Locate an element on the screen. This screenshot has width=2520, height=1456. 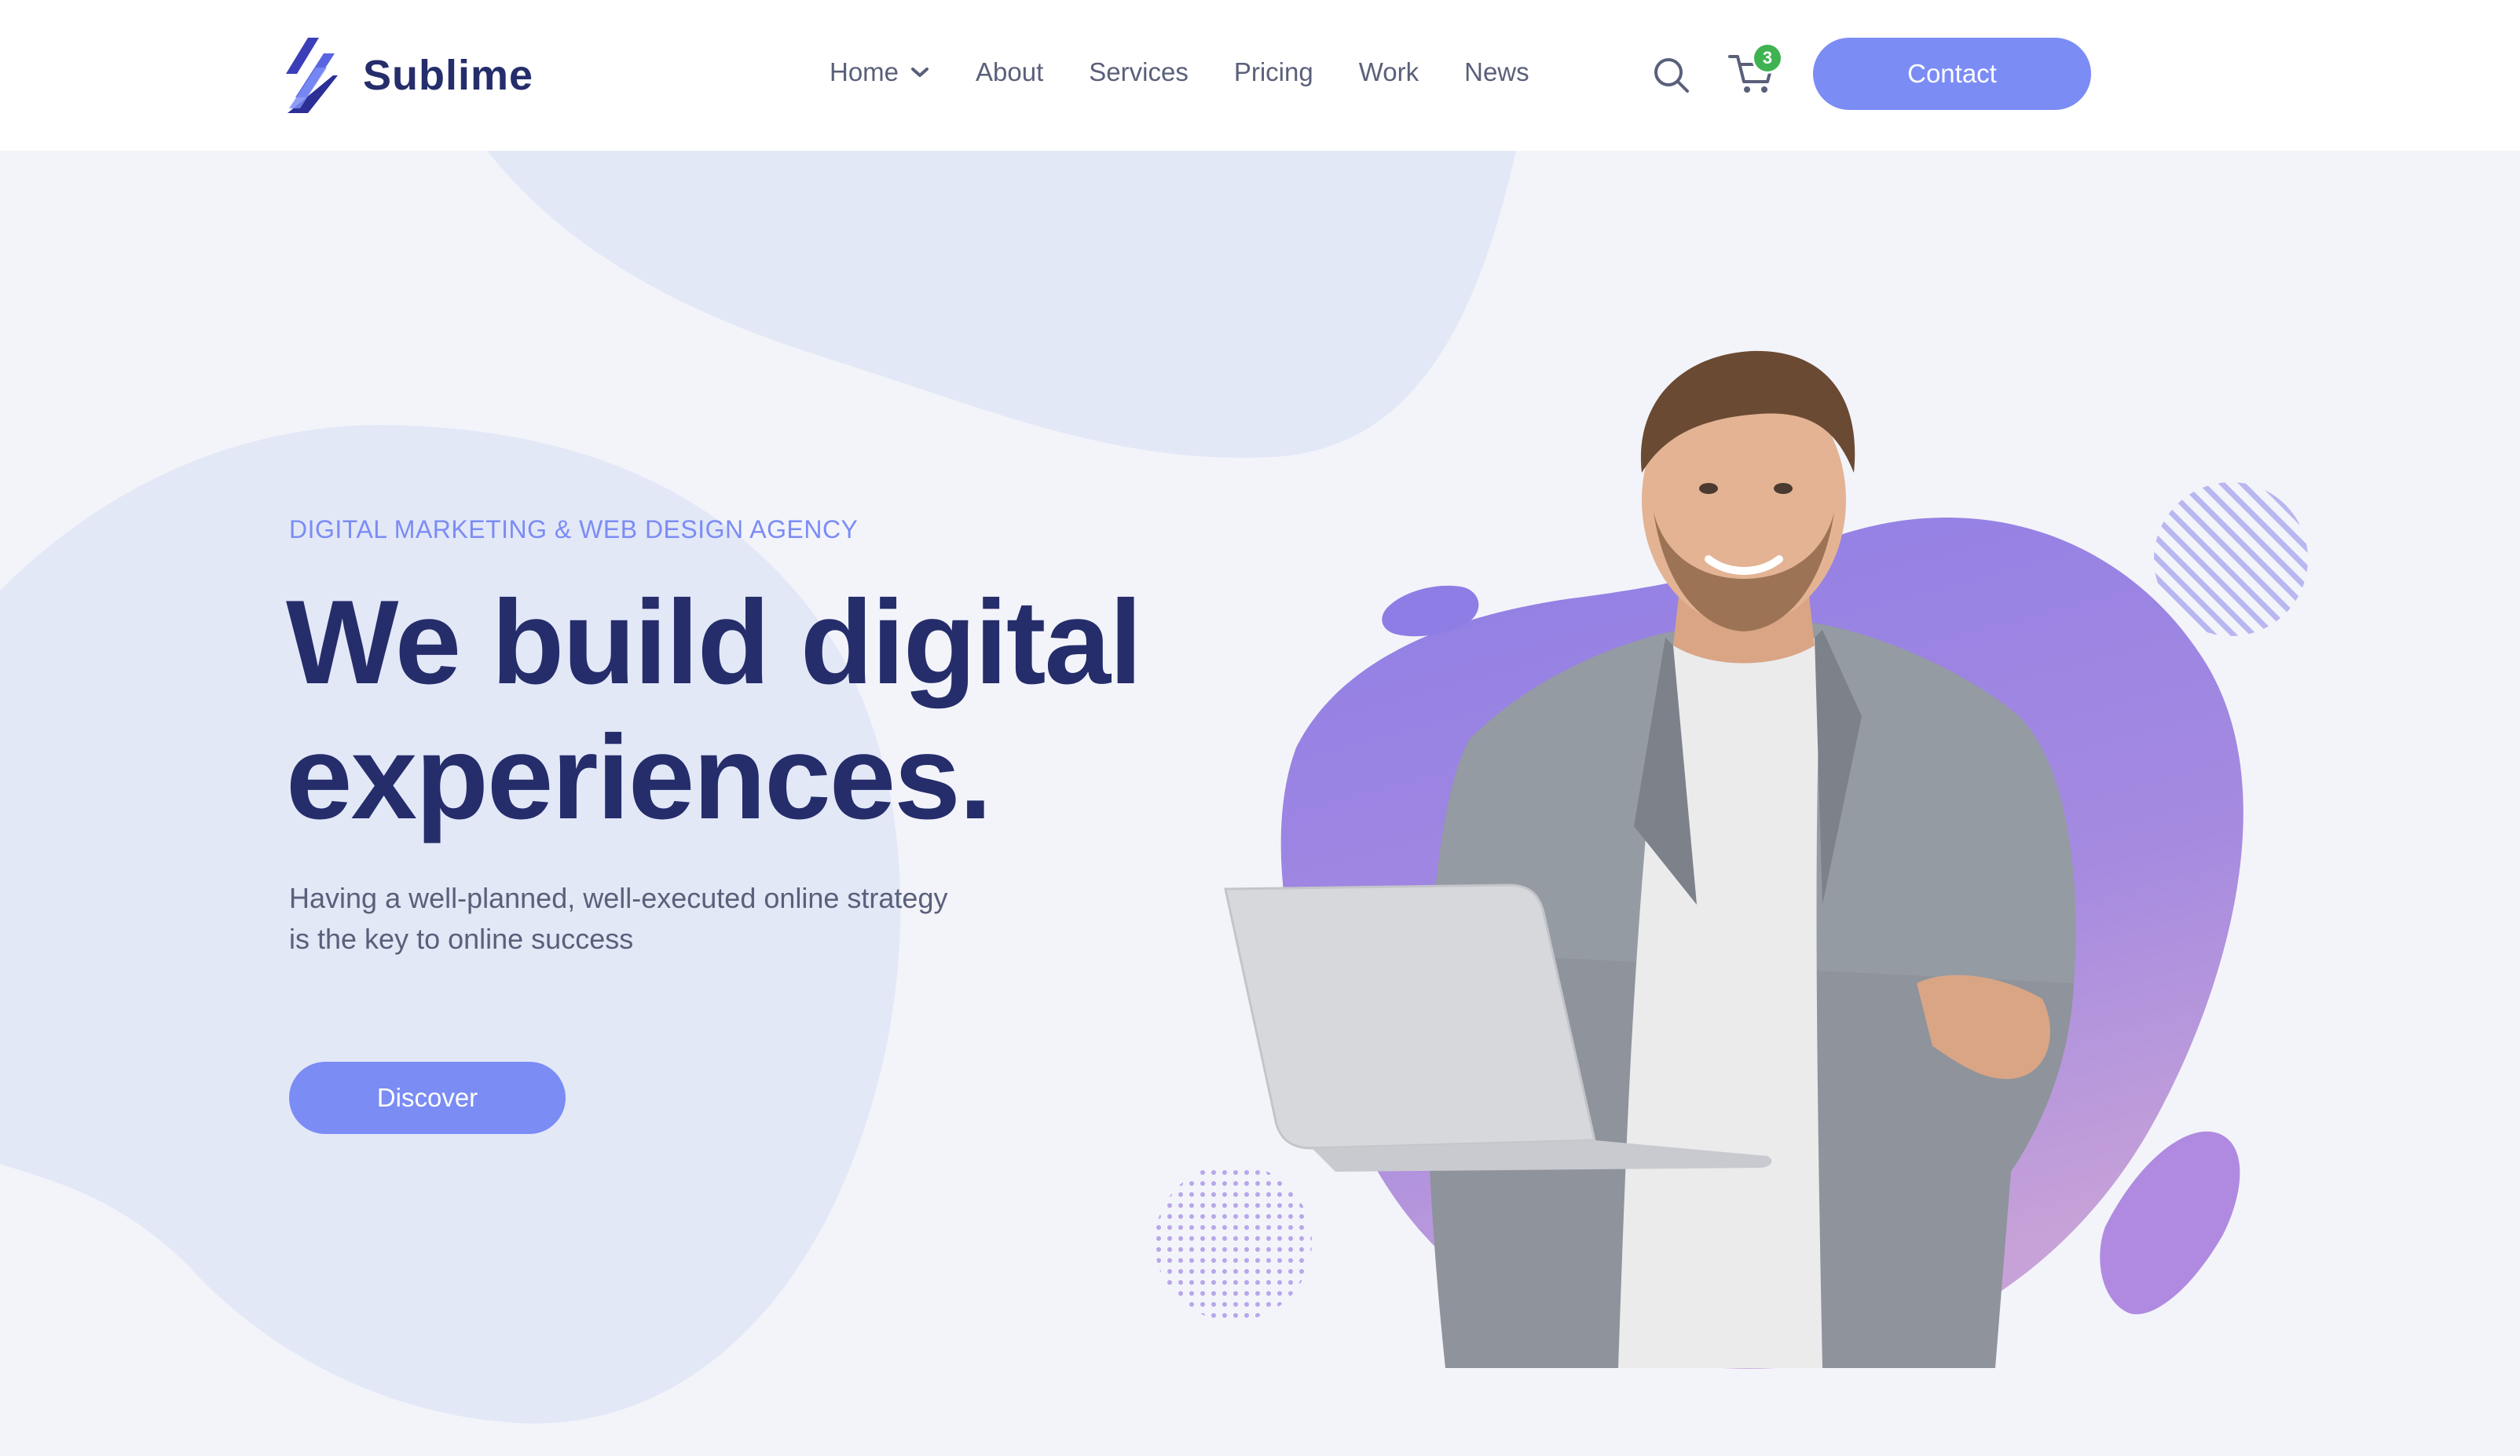
discover-button: Discover is located at coordinates (427, 1098).